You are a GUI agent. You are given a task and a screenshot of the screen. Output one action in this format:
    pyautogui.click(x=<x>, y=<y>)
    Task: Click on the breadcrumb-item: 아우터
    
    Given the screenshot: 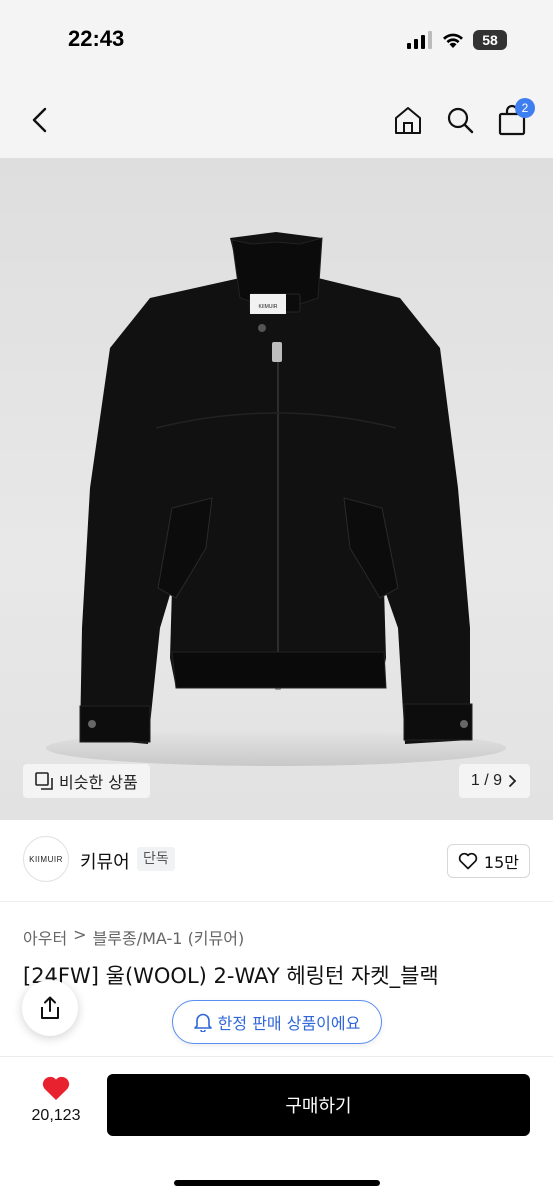 What is the action you would take?
    pyautogui.click(x=45, y=937)
    